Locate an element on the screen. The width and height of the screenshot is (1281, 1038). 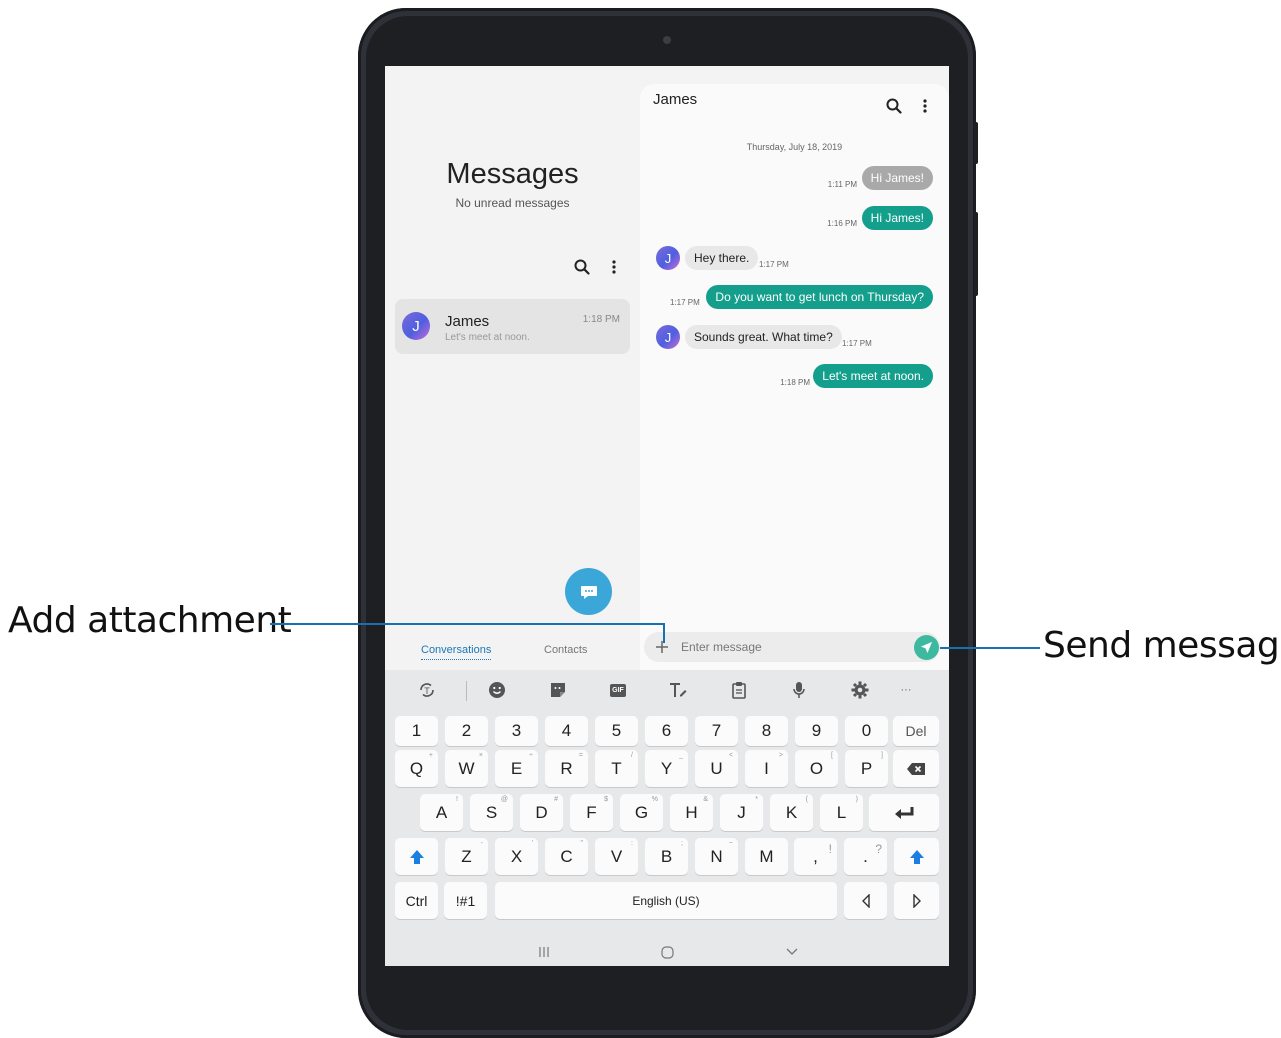
key-k: K( is located at coordinates (791, 812).